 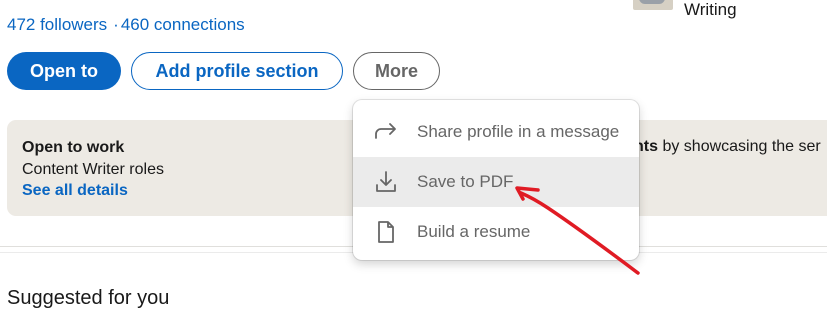 I want to click on menu-item-label: Build a resume, so click(x=474, y=231).